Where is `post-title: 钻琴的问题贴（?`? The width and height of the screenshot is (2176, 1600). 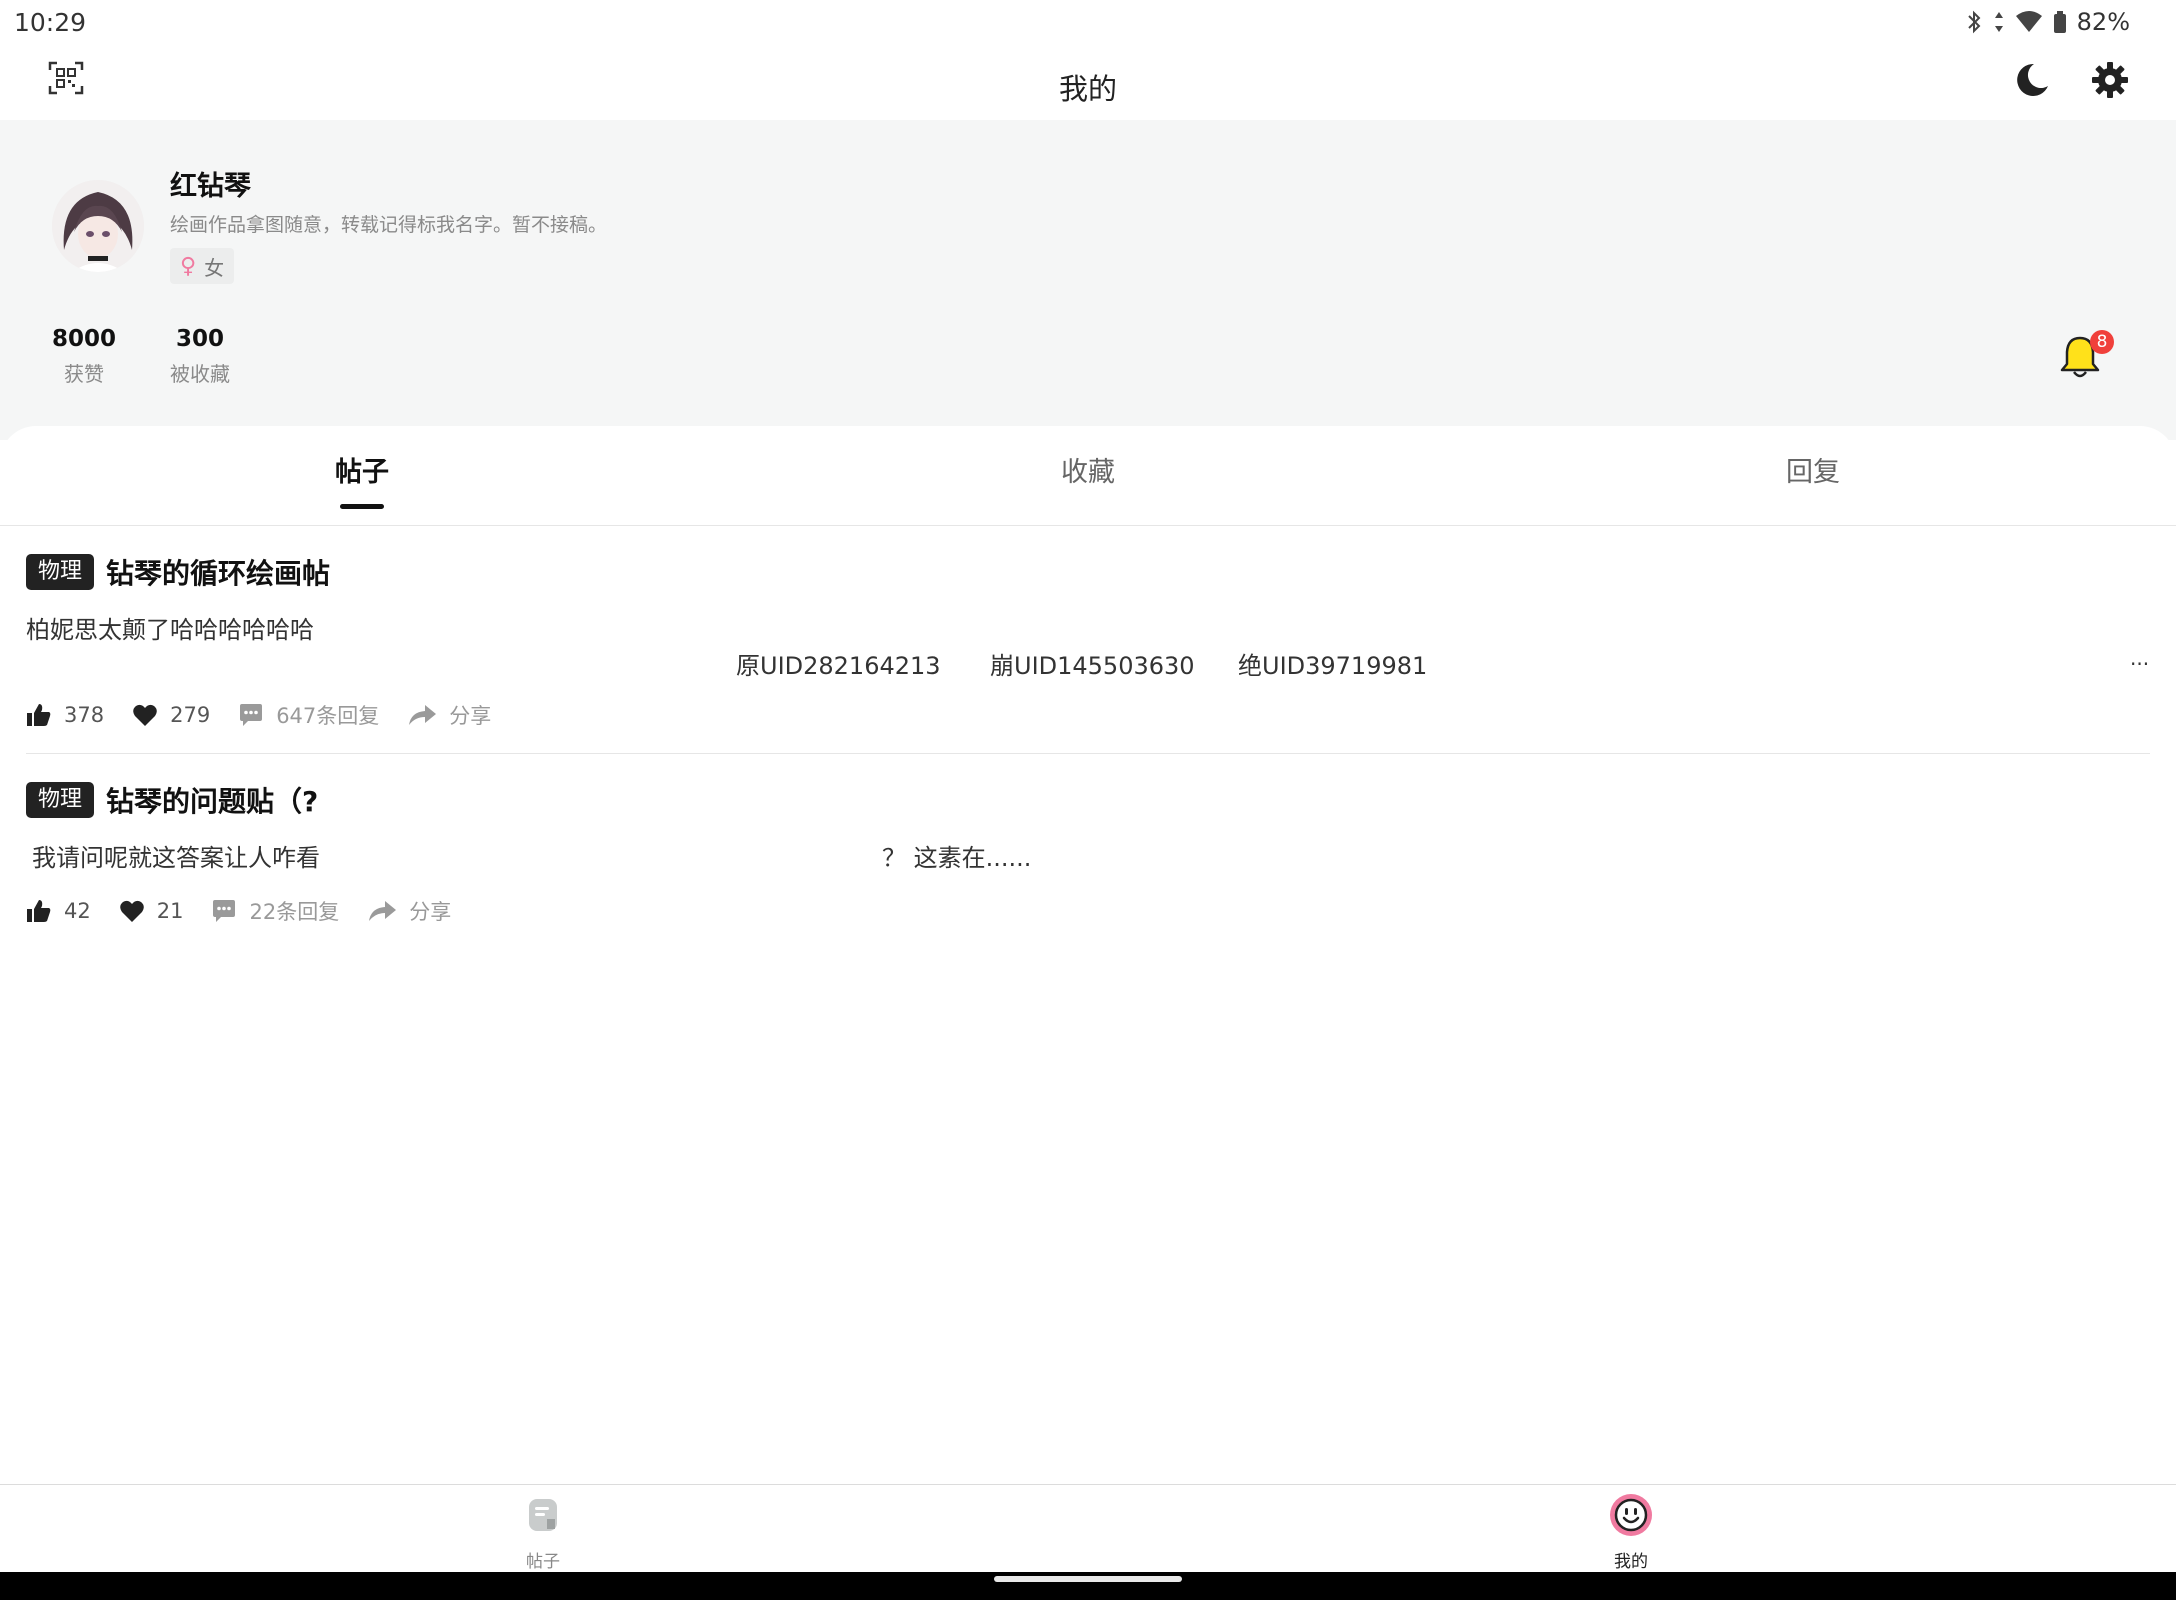
post-title: 钻琴的问题贴（? is located at coordinates (212, 801).